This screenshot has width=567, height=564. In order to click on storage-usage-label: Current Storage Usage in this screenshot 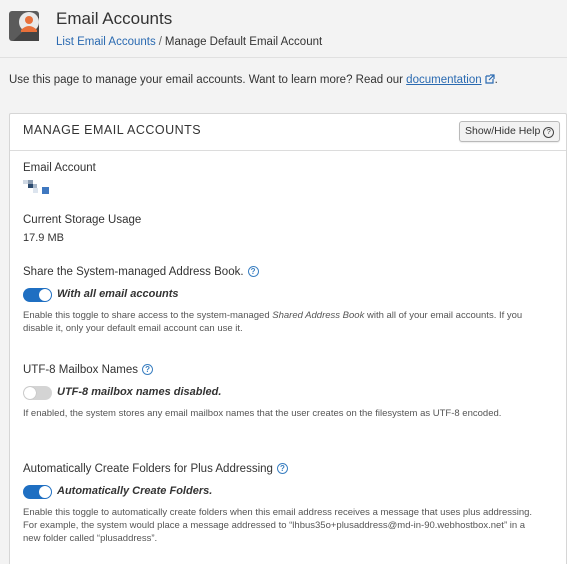, I will do `click(82, 220)`.